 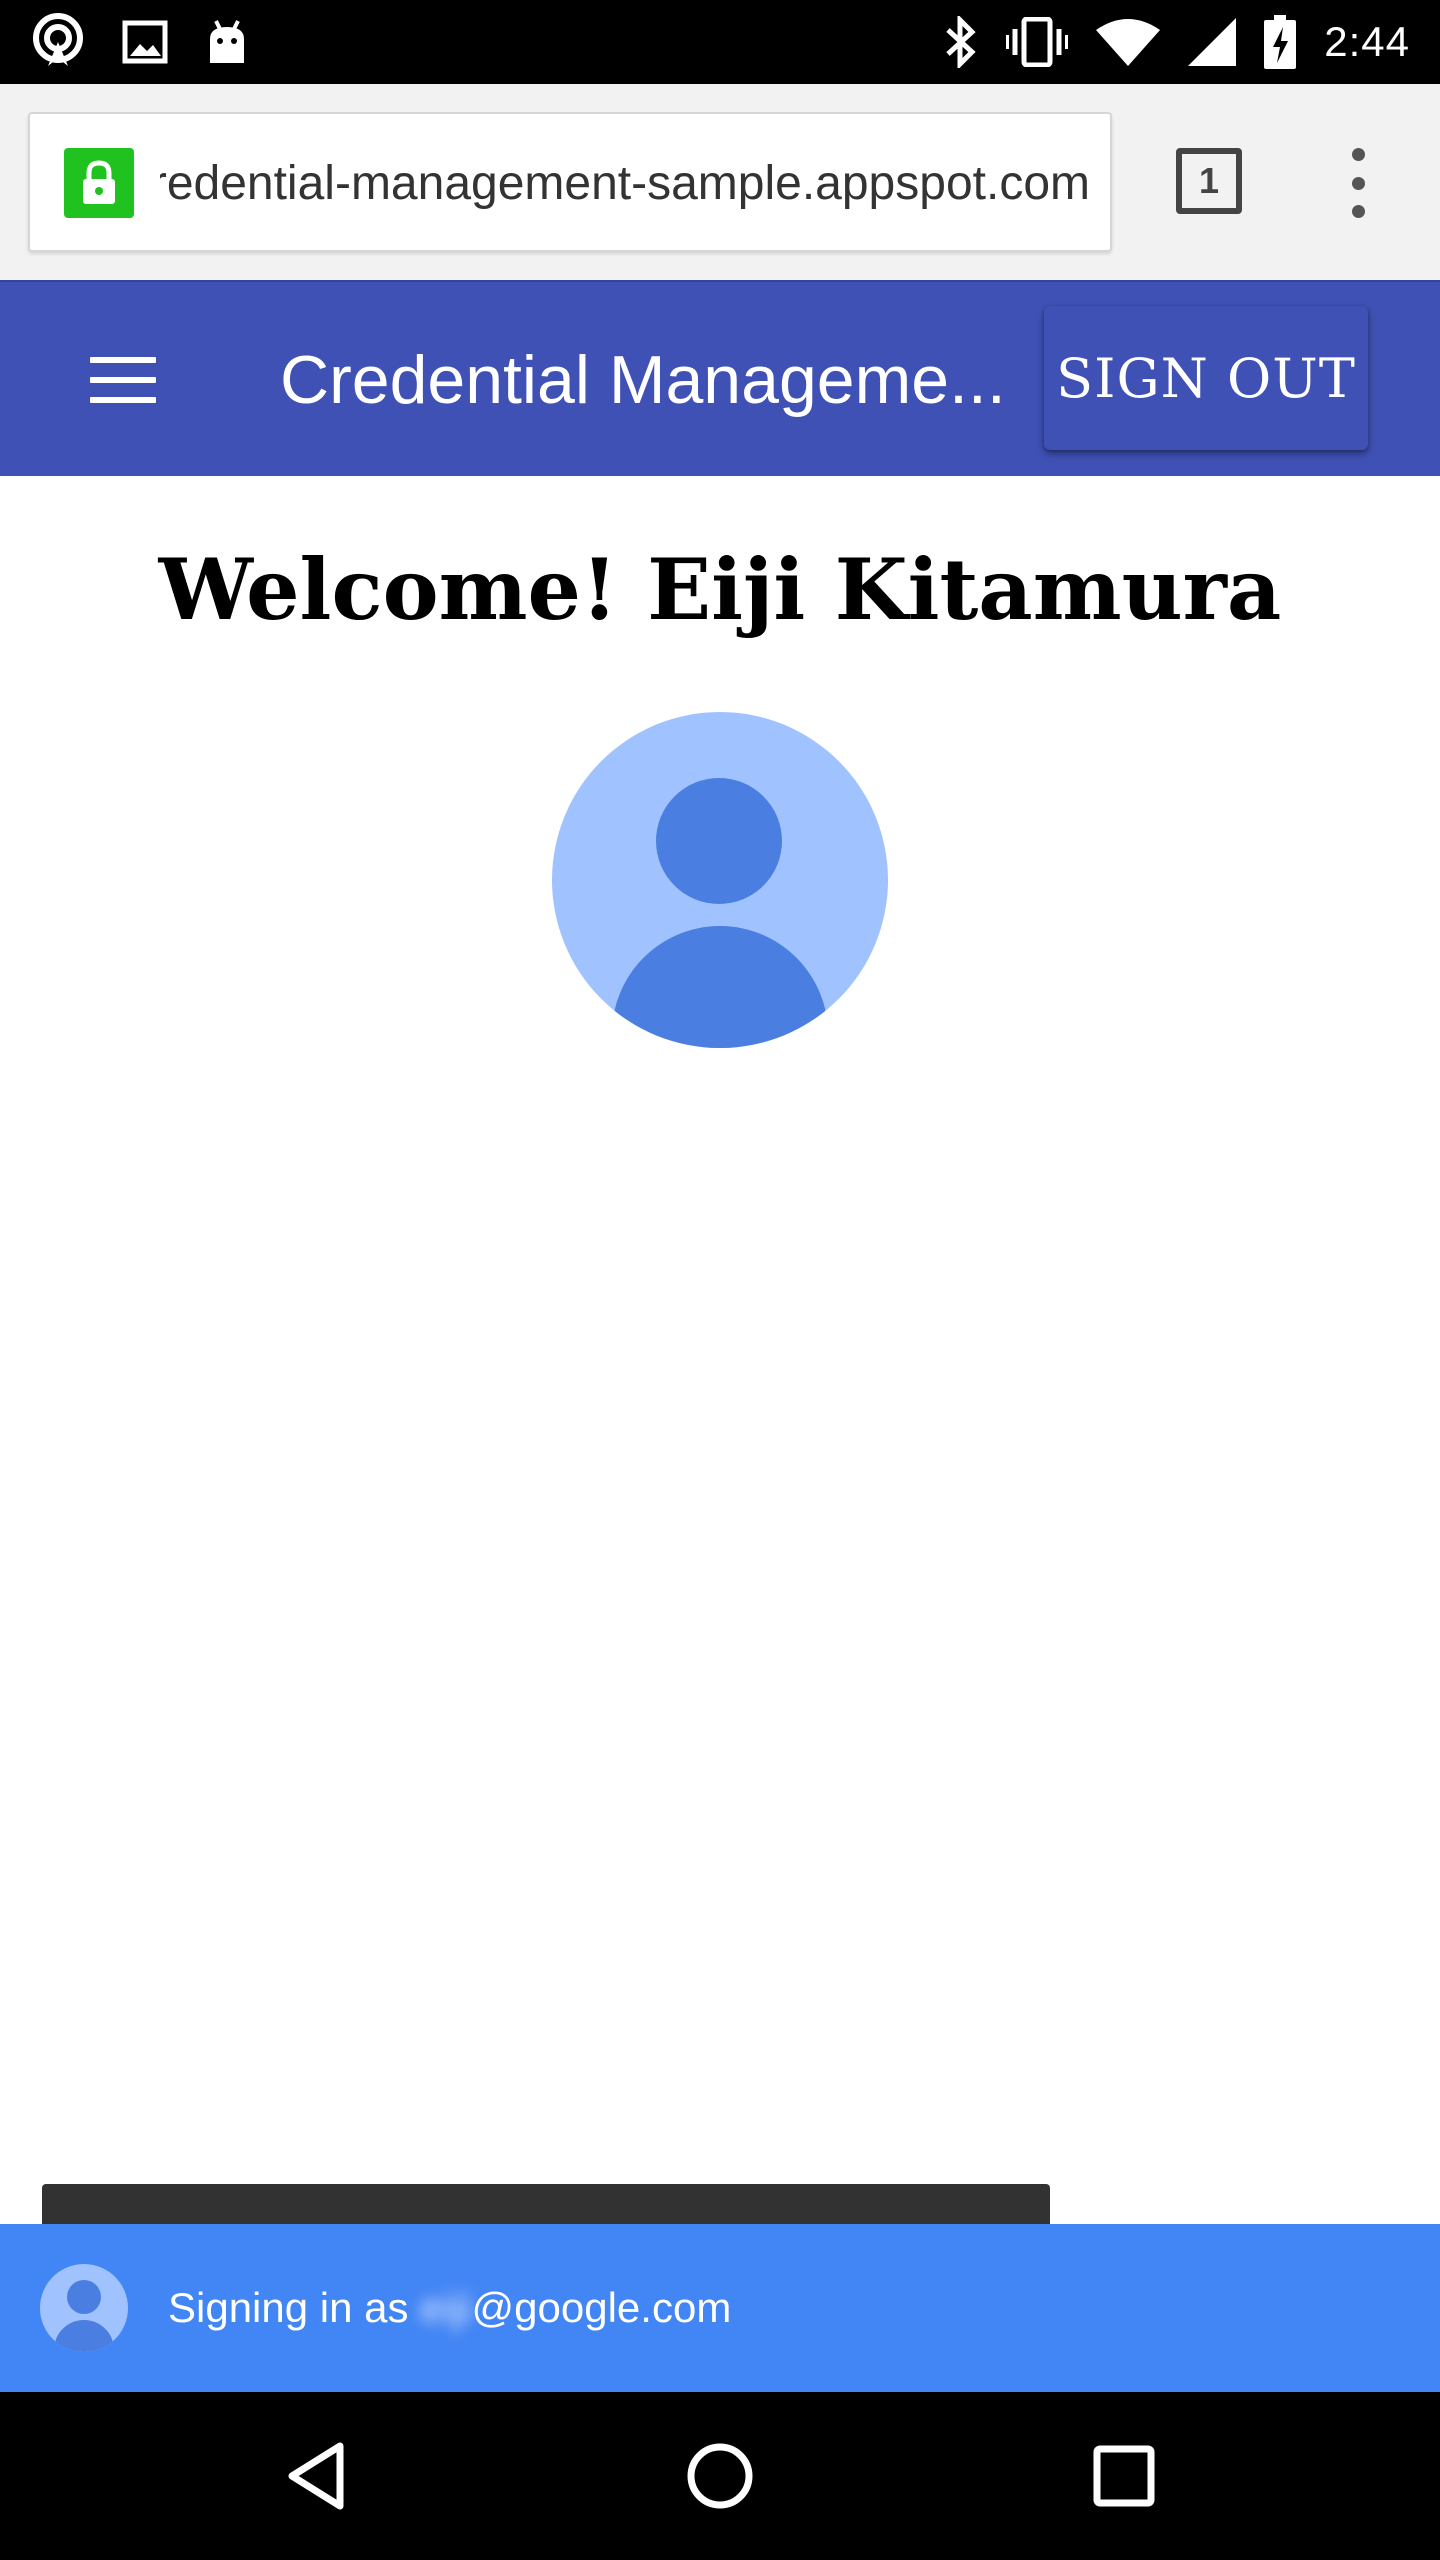 I want to click on vibrate-icon, so click(x=1037, y=42).